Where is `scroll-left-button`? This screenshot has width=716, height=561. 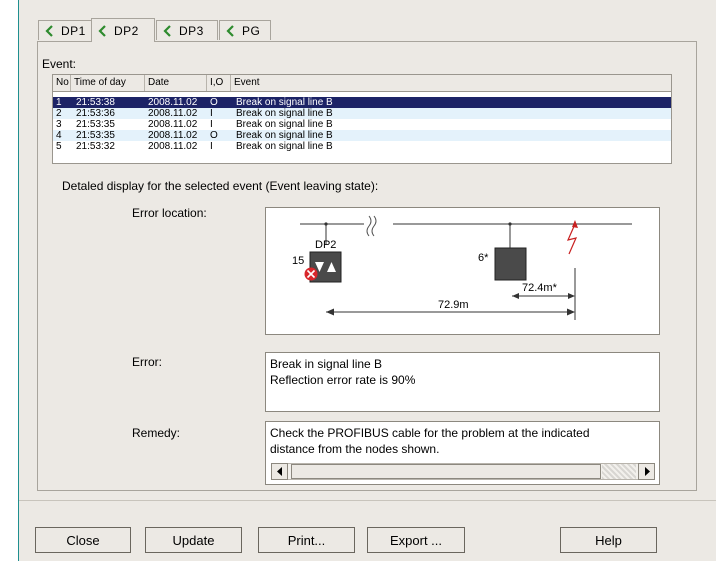
scroll-left-button is located at coordinates (279, 471).